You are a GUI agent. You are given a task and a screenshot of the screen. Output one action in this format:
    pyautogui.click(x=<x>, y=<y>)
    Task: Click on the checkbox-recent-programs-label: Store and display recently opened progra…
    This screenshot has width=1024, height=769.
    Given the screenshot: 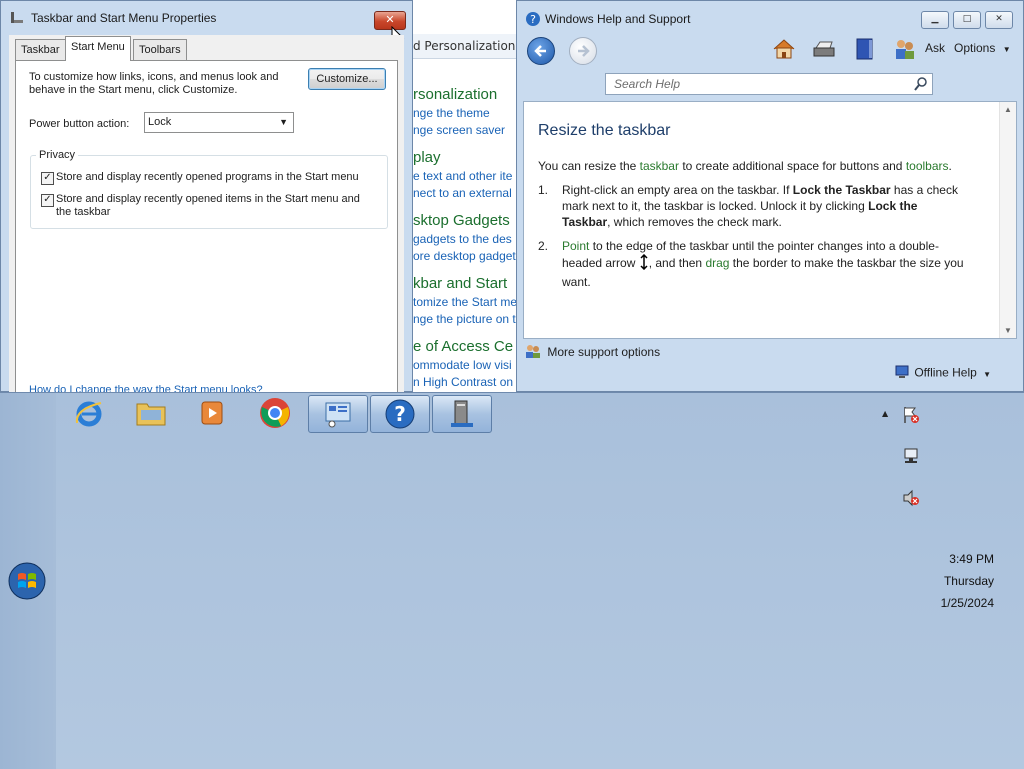 What is the action you would take?
    pyautogui.click(x=207, y=177)
    